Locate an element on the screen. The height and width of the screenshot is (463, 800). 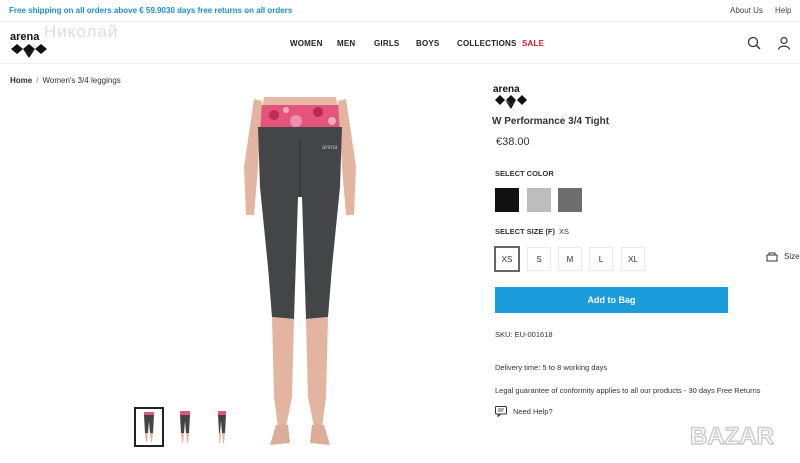
nav-girls: GIRLS is located at coordinates (386, 43).